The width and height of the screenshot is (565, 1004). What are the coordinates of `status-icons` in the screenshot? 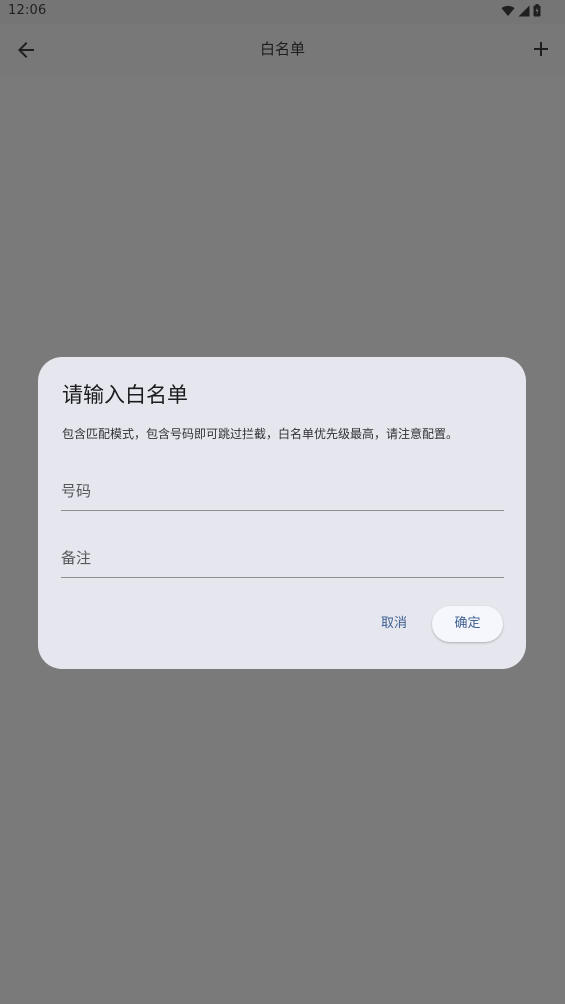 It's located at (521, 10).